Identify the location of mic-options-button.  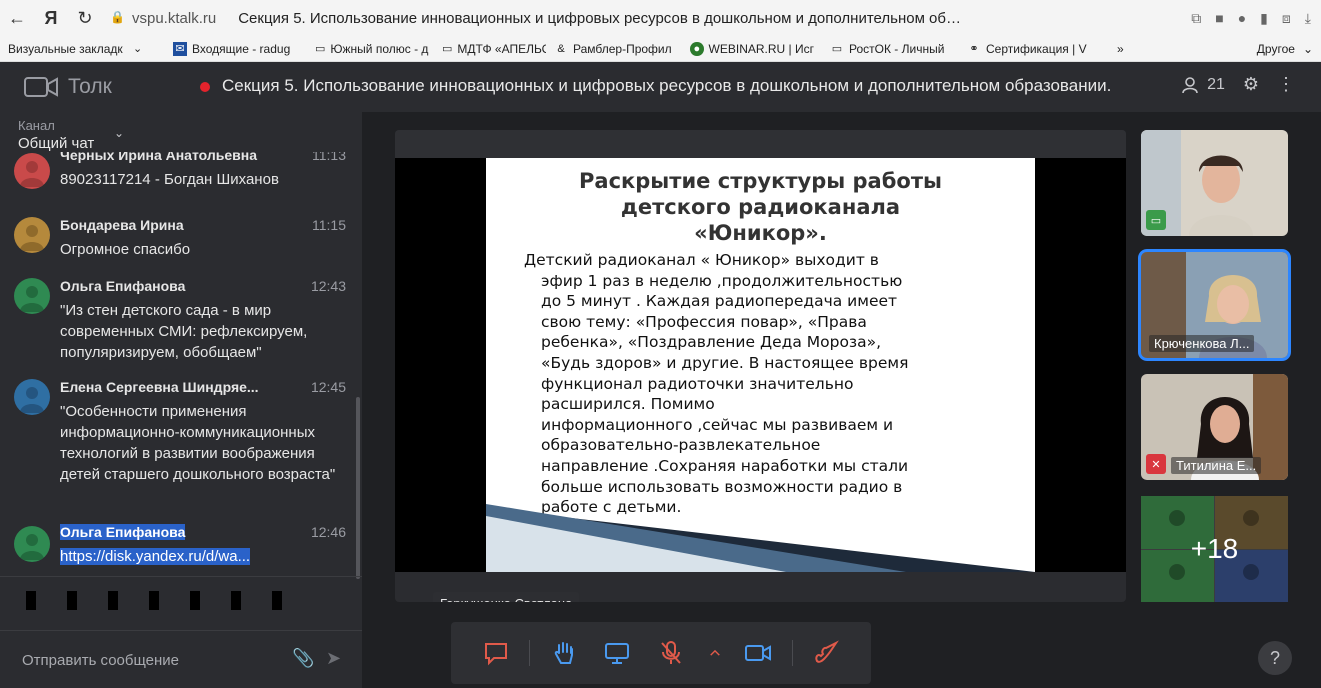
(715, 653).